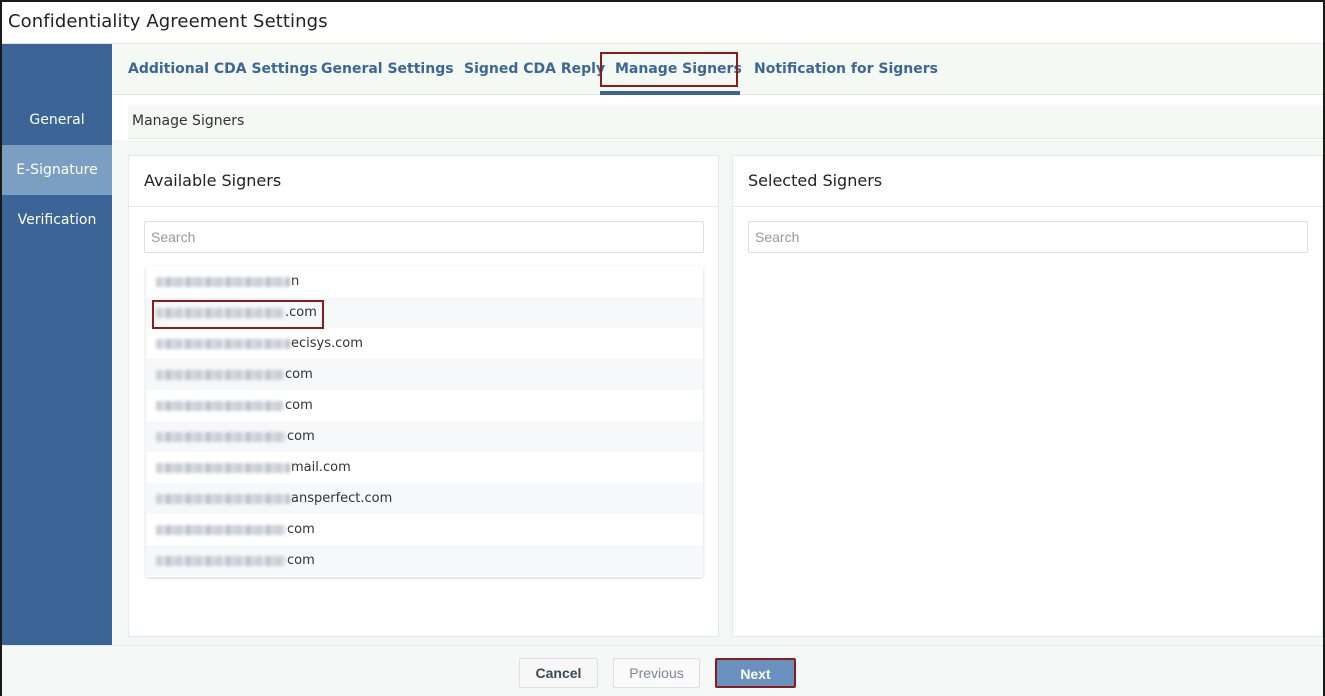  Describe the element at coordinates (670, 93) in the screenshot. I see `active-tab-indicator` at that location.